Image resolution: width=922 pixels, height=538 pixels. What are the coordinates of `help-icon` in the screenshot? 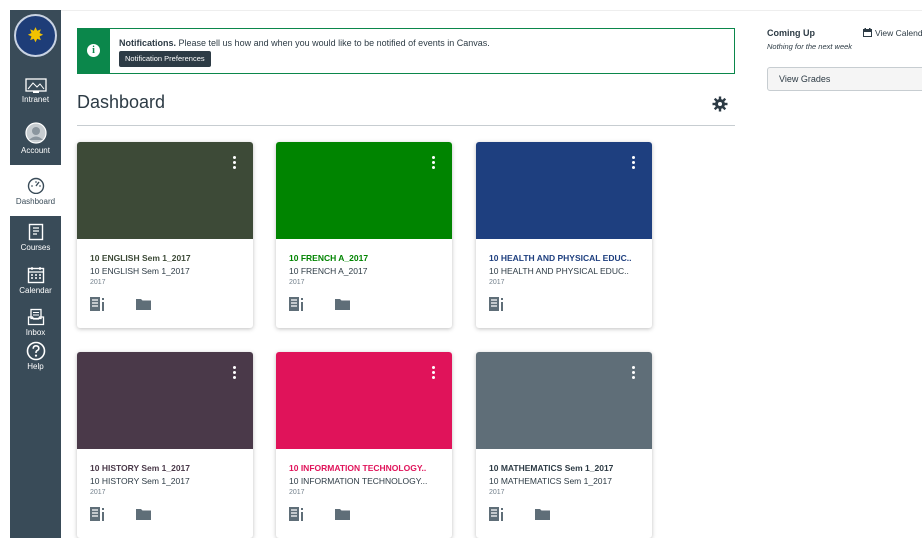 It's located at (35, 351).